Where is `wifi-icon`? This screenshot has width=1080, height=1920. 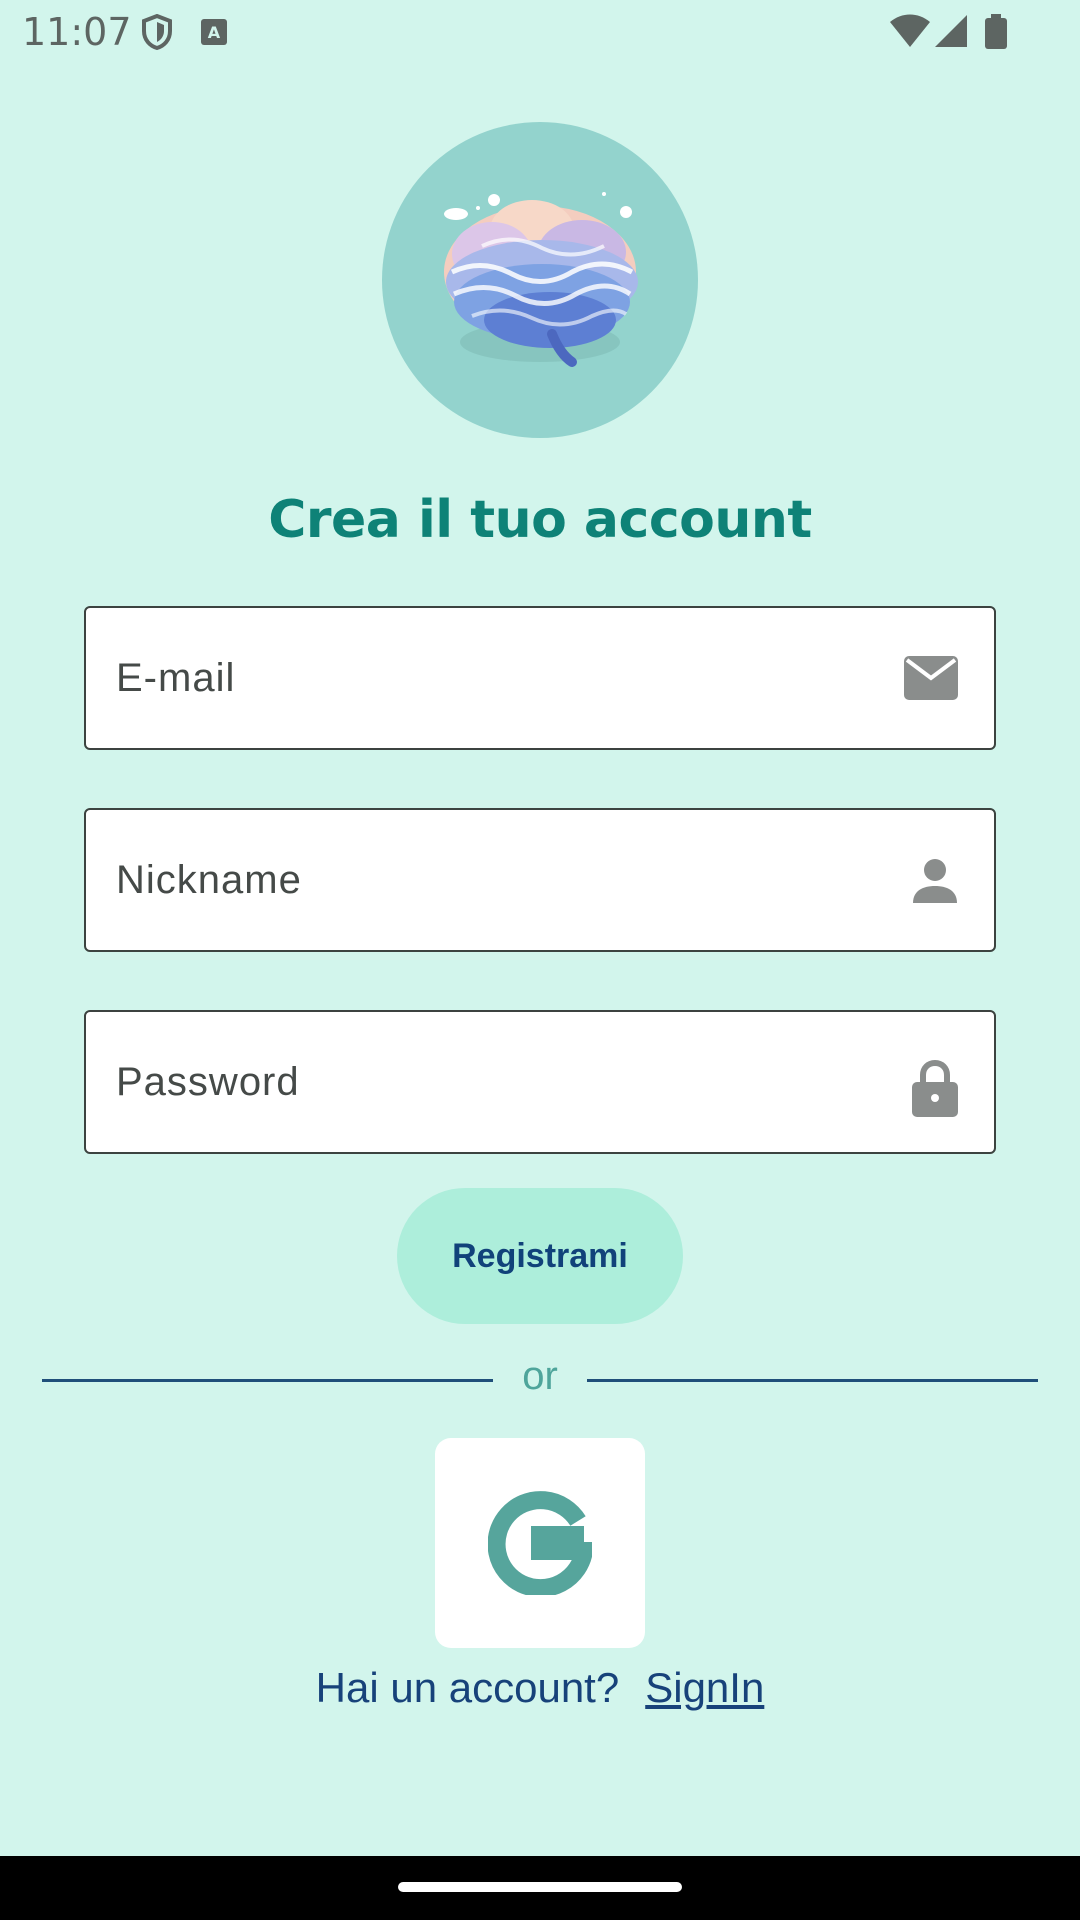
wifi-icon is located at coordinates (910, 33).